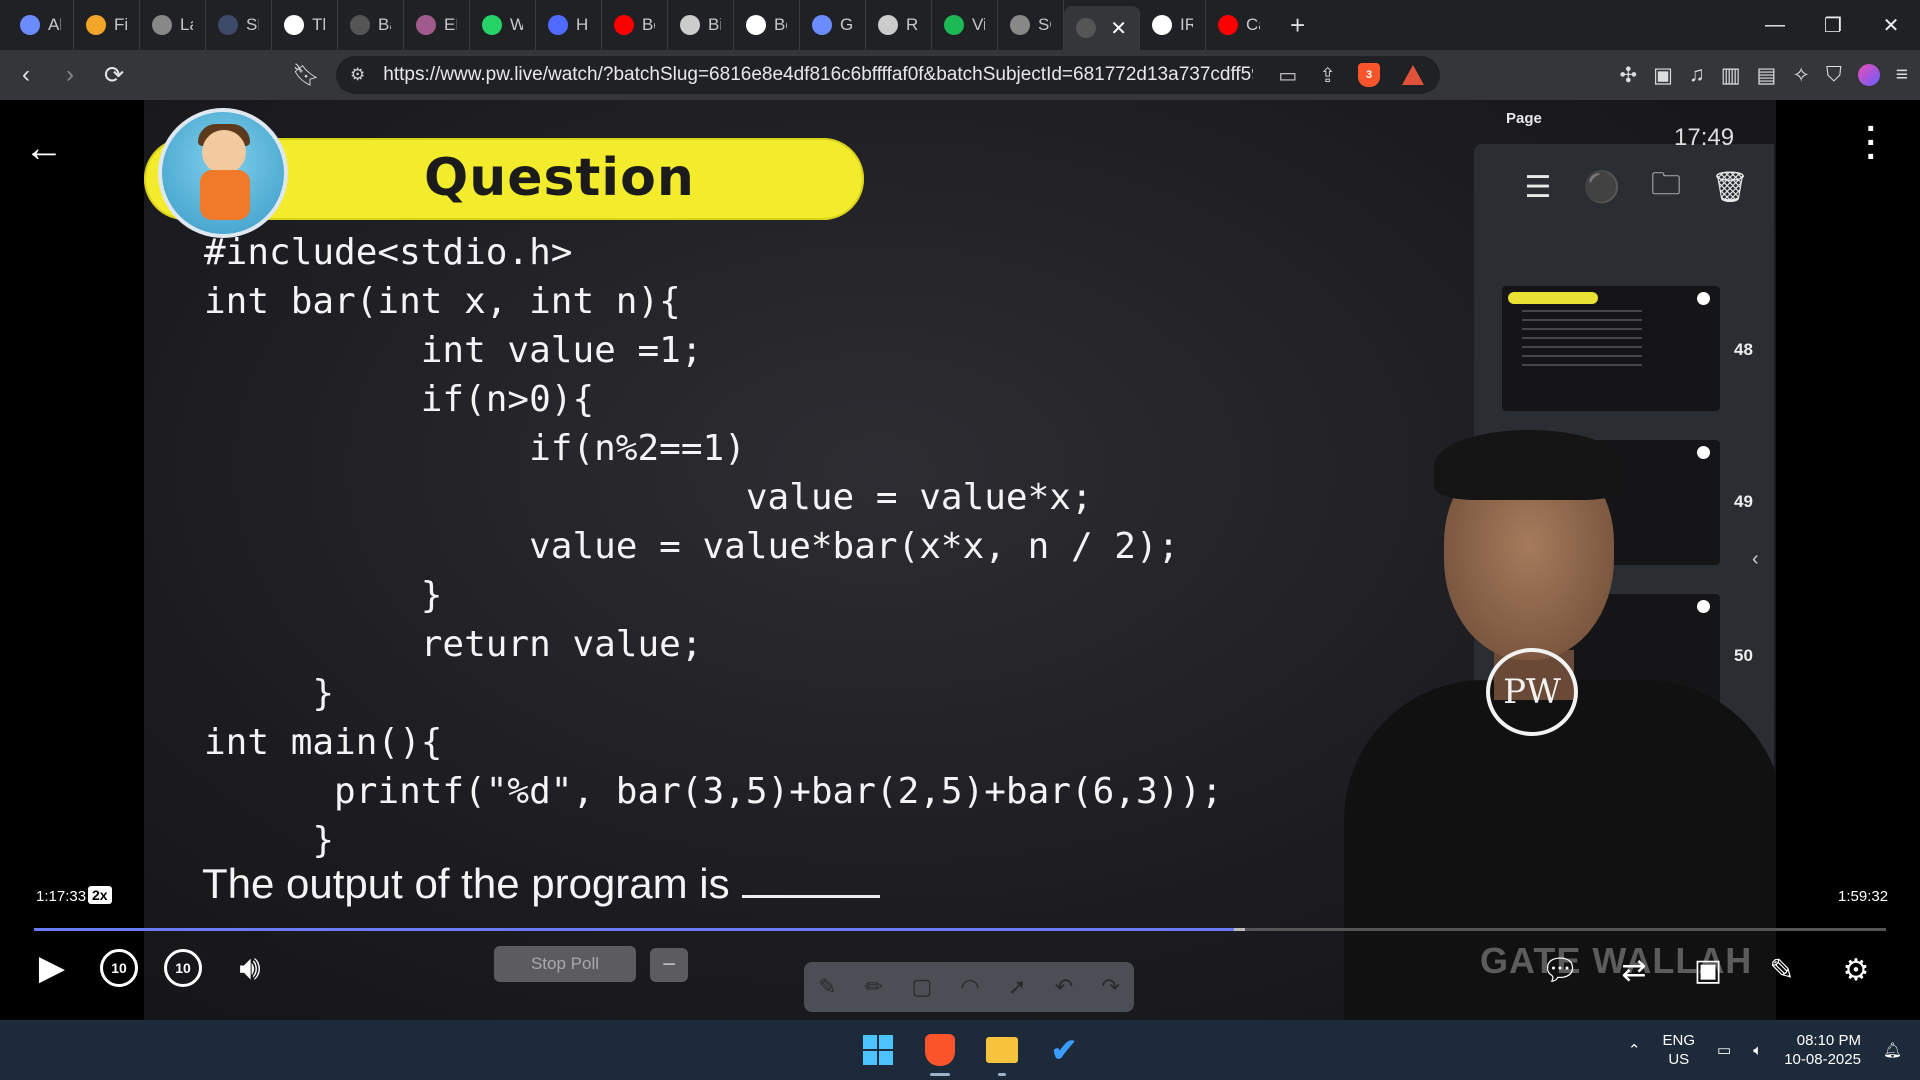 The image size is (1920, 1080). Describe the element at coordinates (1775, 25) in the screenshot. I see `minimize-button: —` at that location.